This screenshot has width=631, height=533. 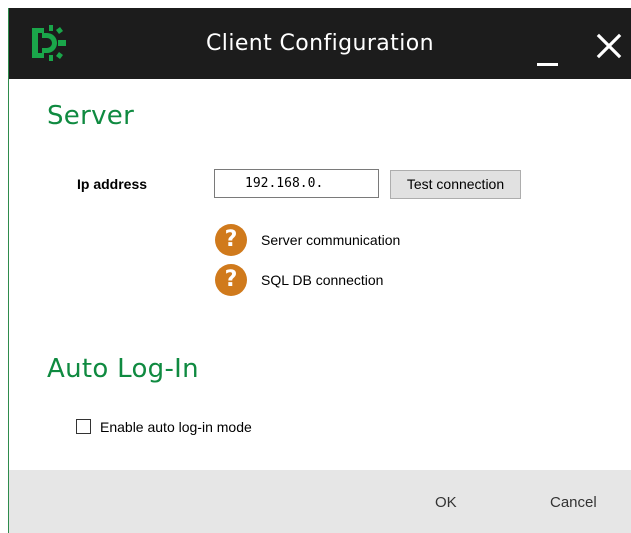 I want to click on ip-address-input, so click(x=296, y=183).